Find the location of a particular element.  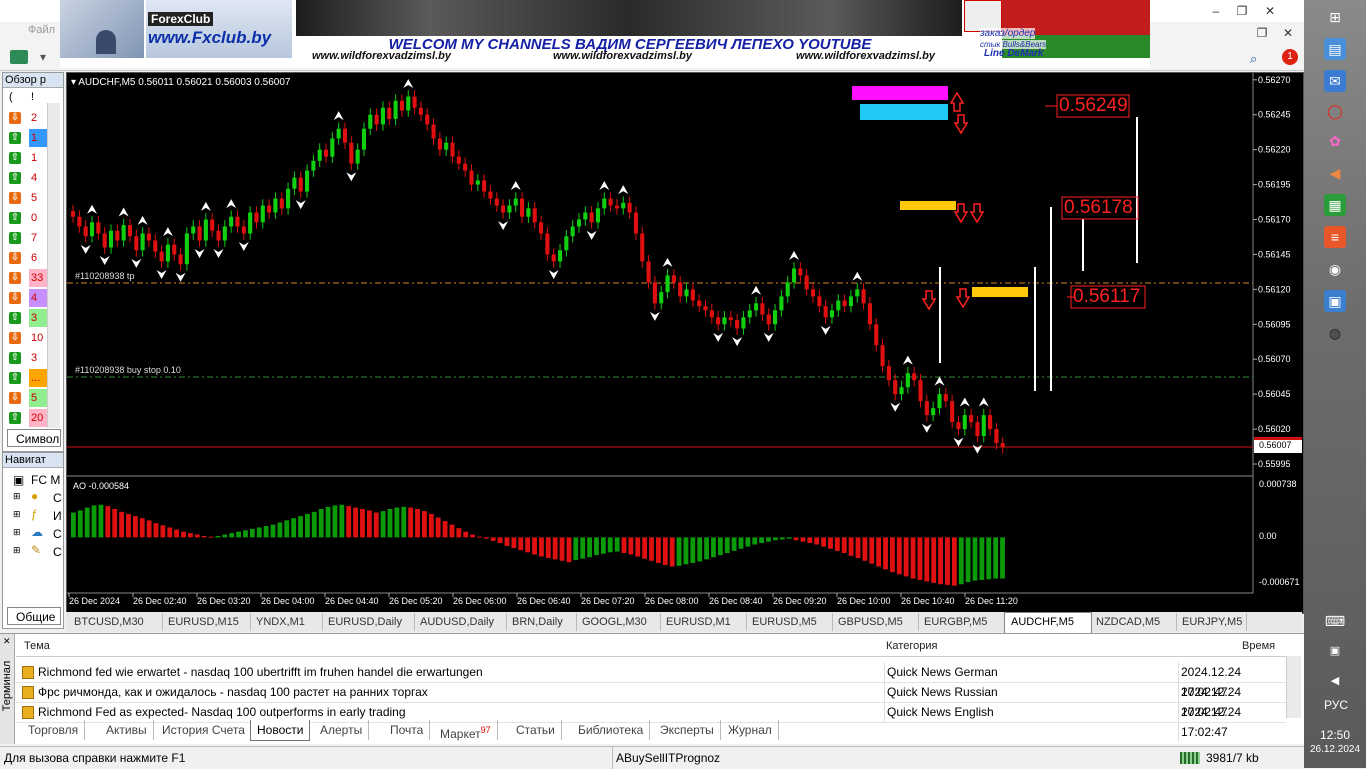

chart-tab: BRN,Daily is located at coordinates (541, 622).